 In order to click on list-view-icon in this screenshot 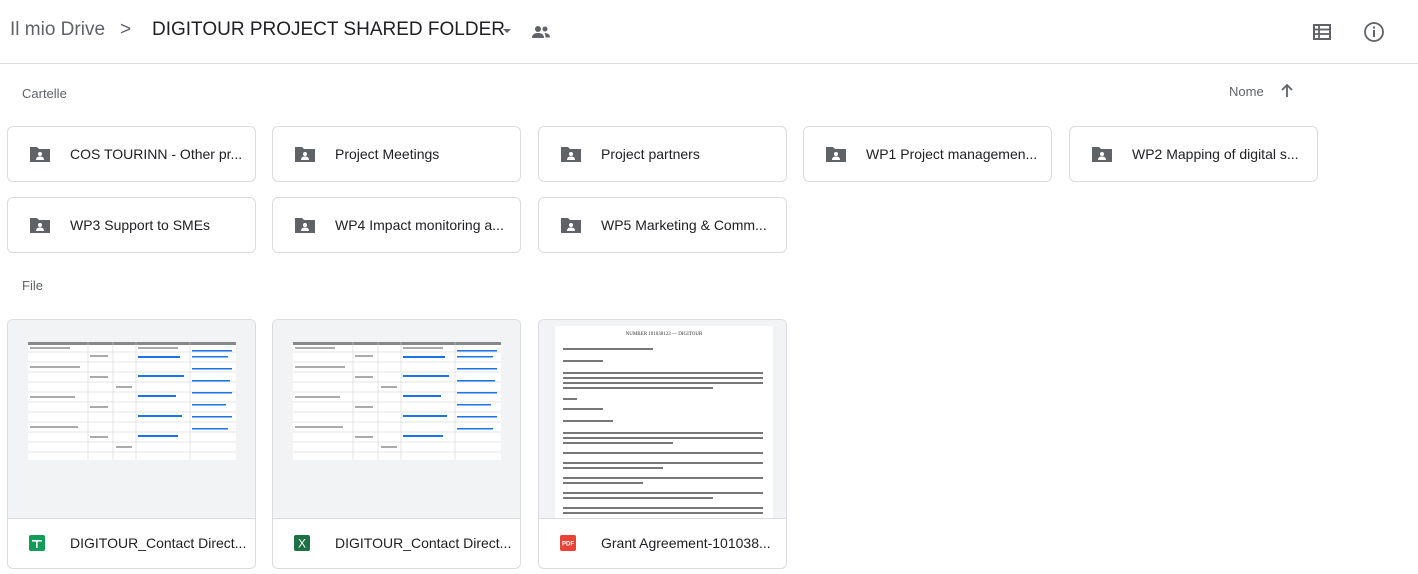, I will do `click(1322, 32)`.